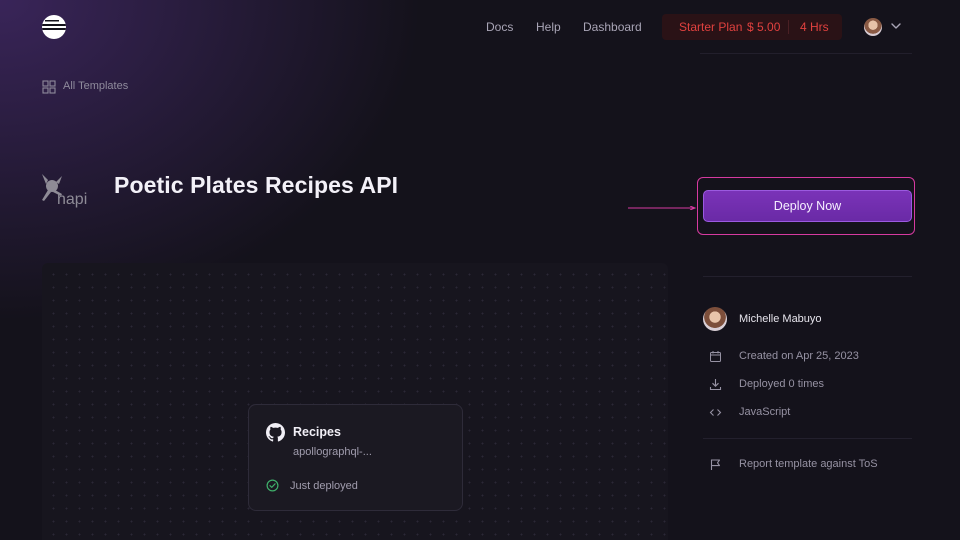 Image resolution: width=960 pixels, height=540 pixels. What do you see at coordinates (807, 438) in the screenshot?
I see `sidebar-divider-bottom` at bounding box center [807, 438].